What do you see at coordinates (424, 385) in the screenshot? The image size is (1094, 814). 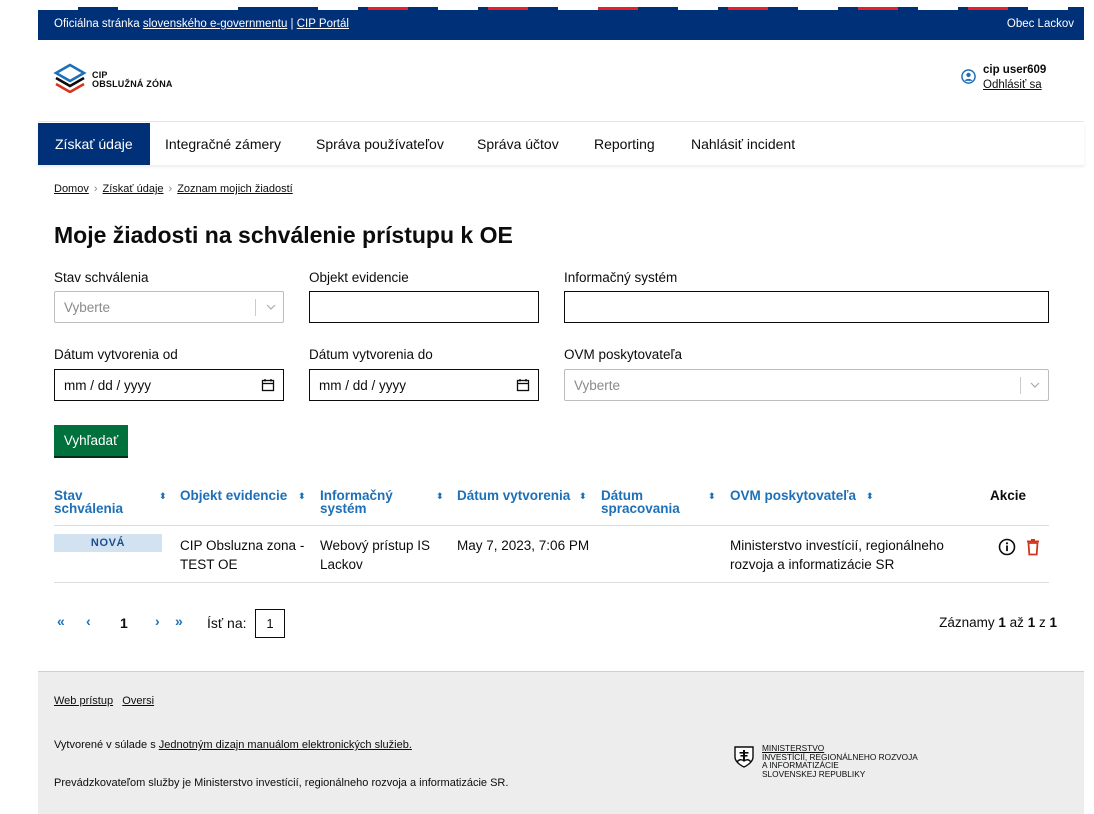 I see `date-to-input: mm / dd / yyyy` at bounding box center [424, 385].